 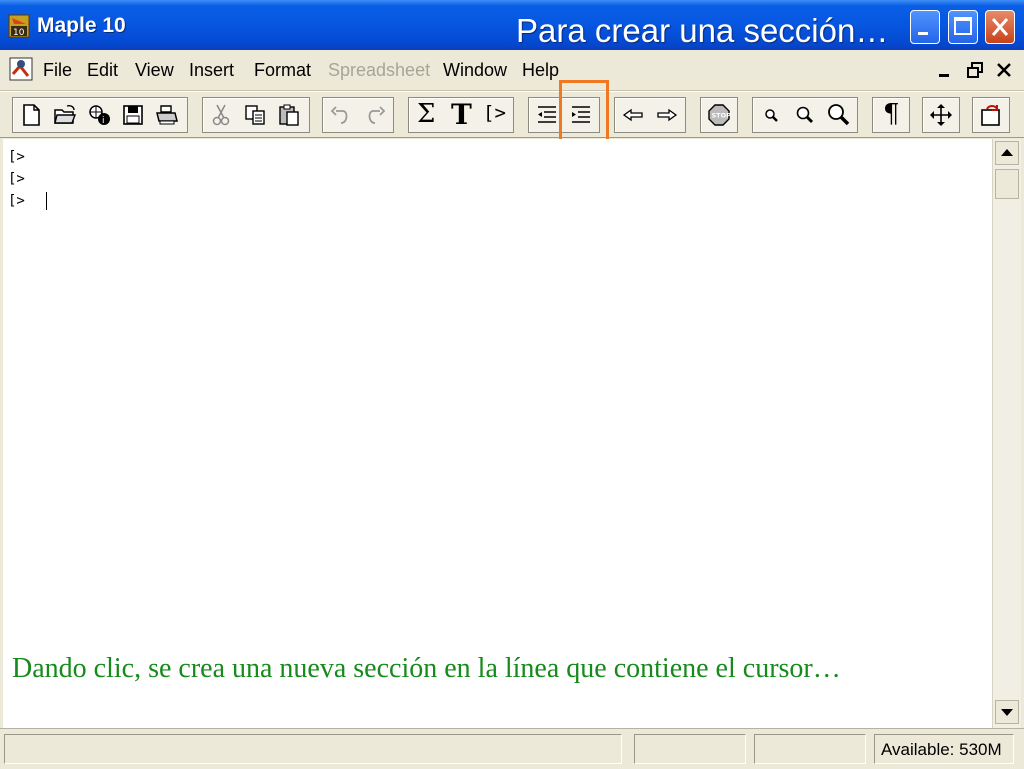 I want to click on zoom-large-button, so click(x=839, y=115).